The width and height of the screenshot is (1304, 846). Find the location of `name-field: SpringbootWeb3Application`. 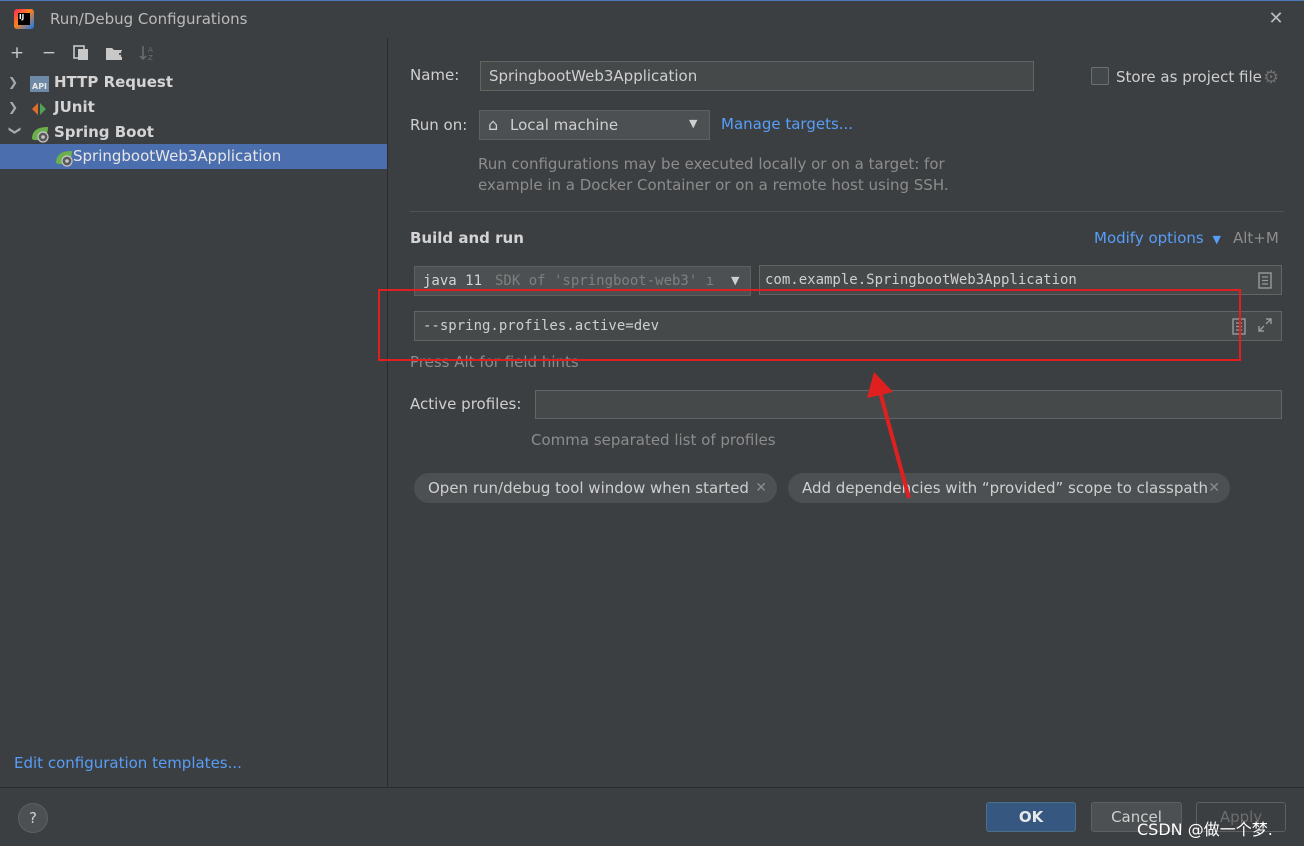

name-field: SpringbootWeb3Application is located at coordinates (757, 76).